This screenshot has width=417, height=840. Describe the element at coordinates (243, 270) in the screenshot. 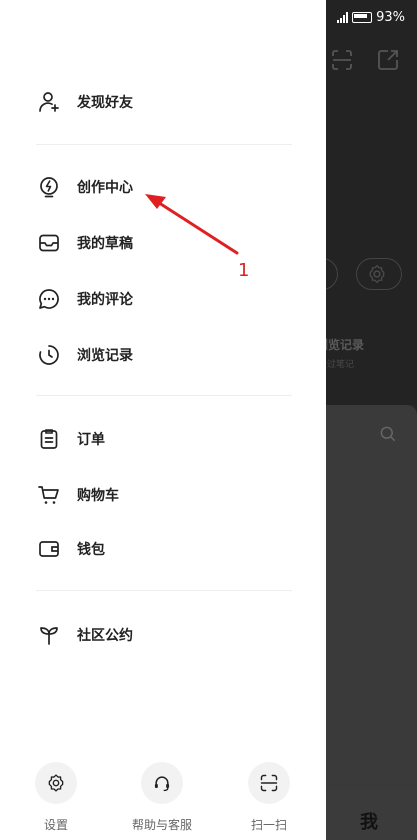

I see `annotation-label: 1` at that location.